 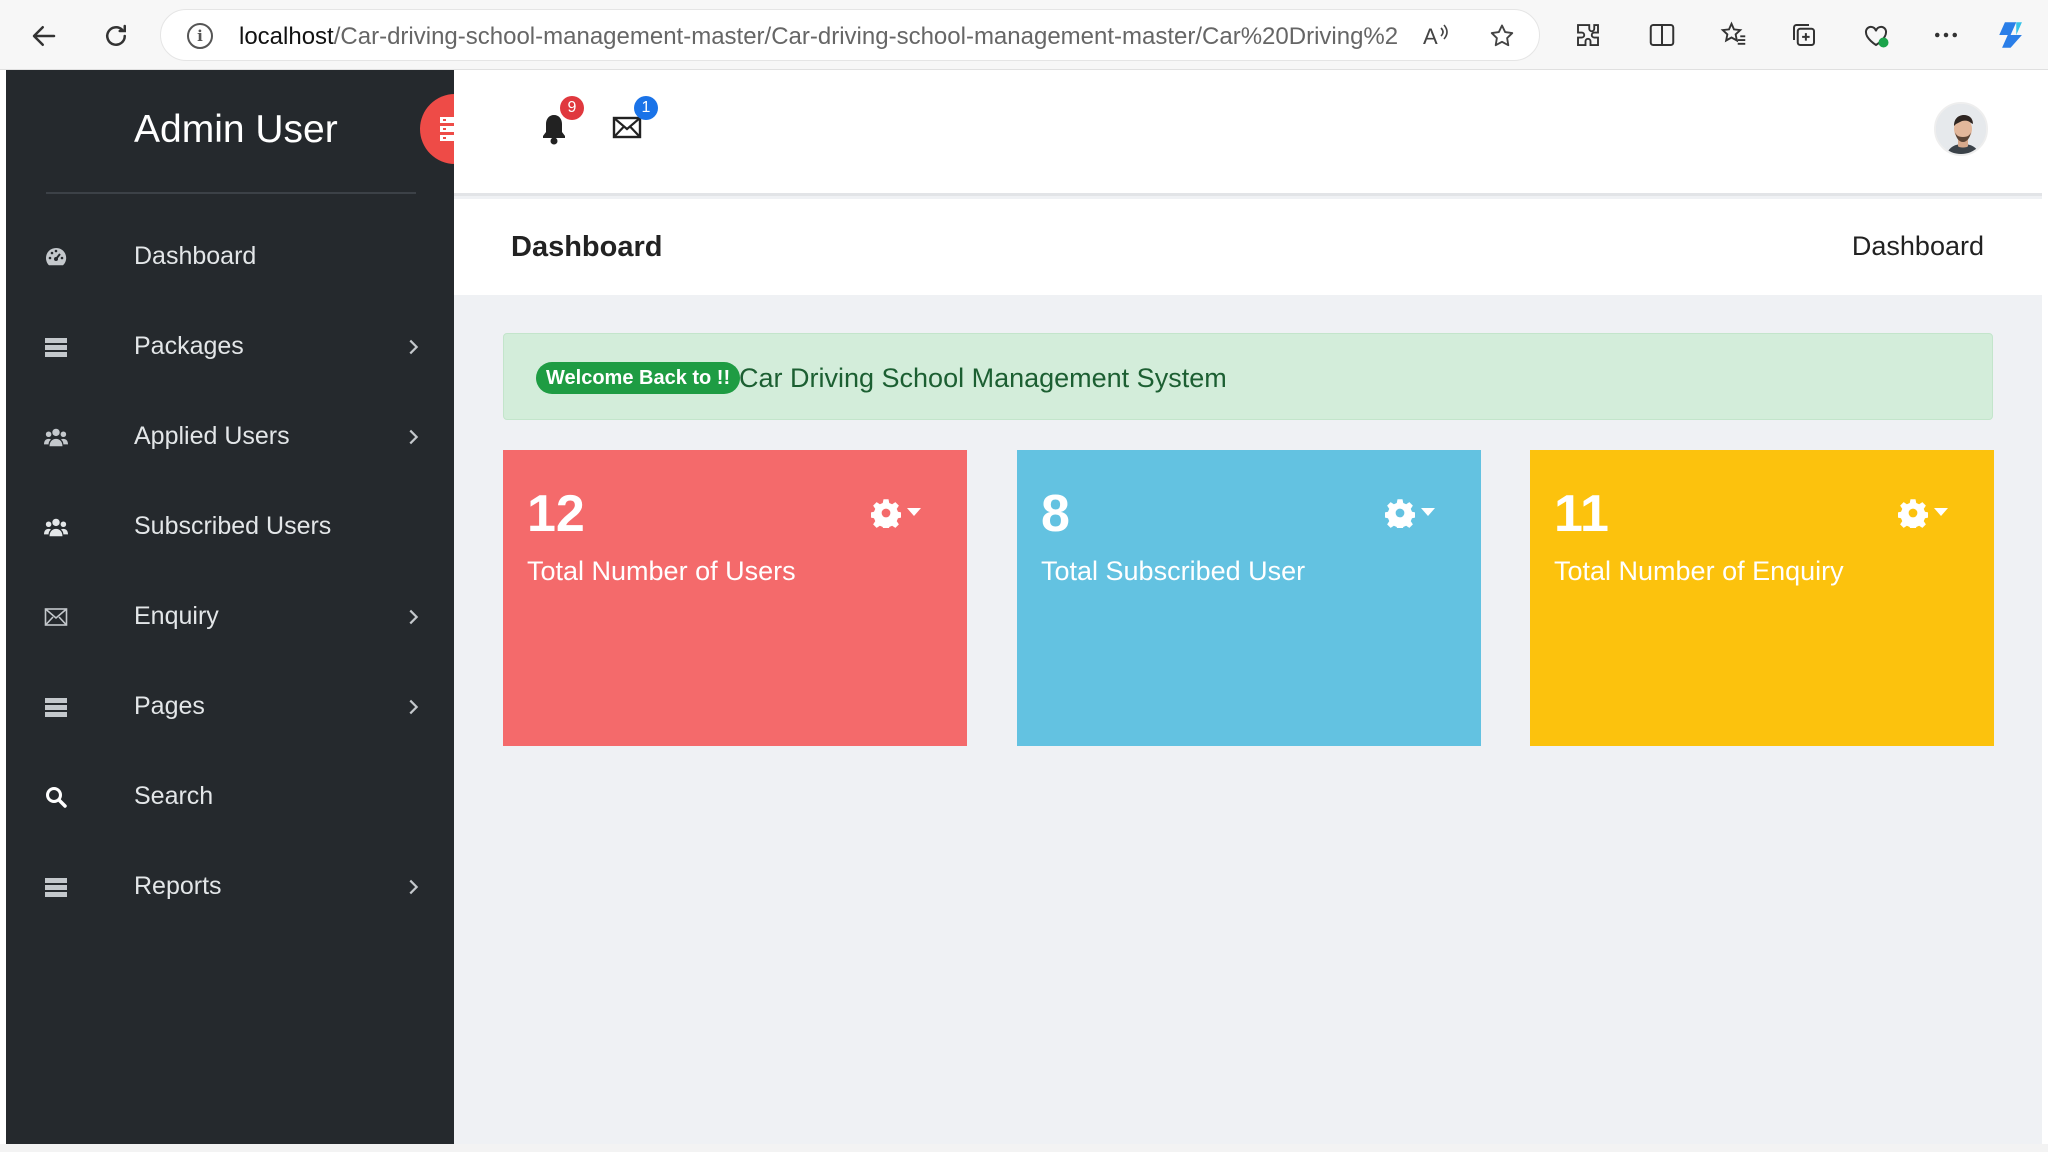 What do you see at coordinates (556, 514) in the screenshot?
I see `stat-value: 12` at bounding box center [556, 514].